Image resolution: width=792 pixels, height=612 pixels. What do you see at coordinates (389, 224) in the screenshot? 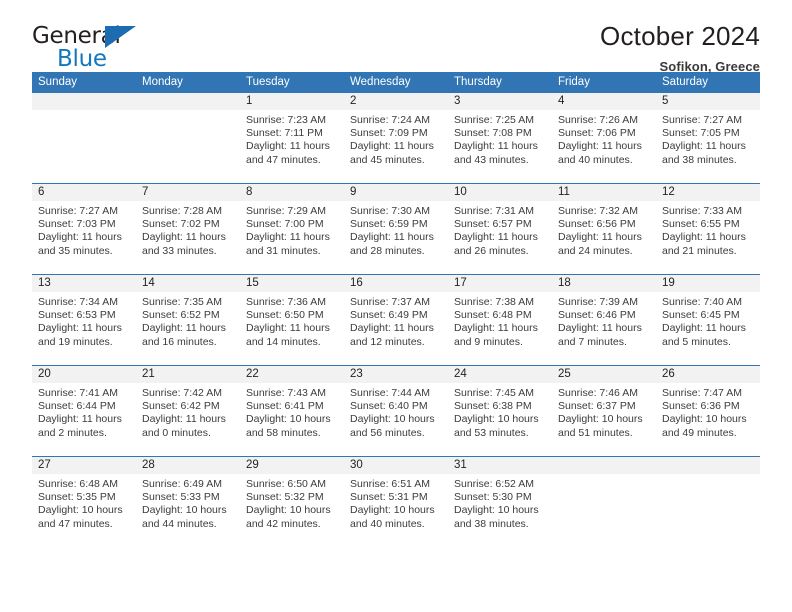
I see `sunset-time: Sunset: 6:59 PM` at bounding box center [389, 224].